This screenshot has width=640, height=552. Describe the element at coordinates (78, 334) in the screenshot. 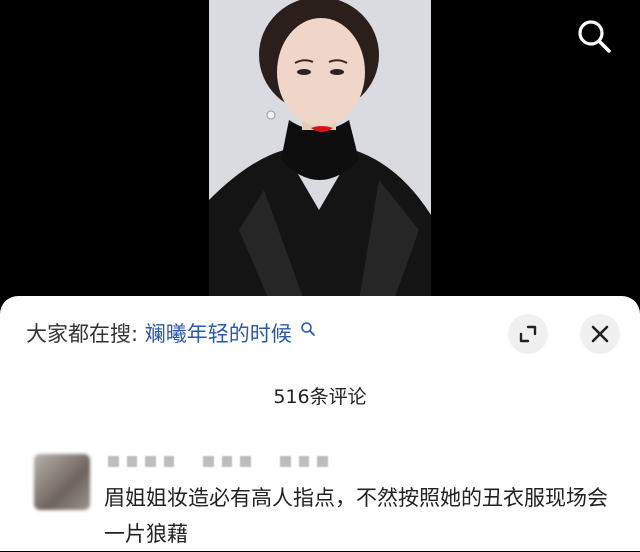

I see `suggestion-prefix: 大家都在搜` at that location.